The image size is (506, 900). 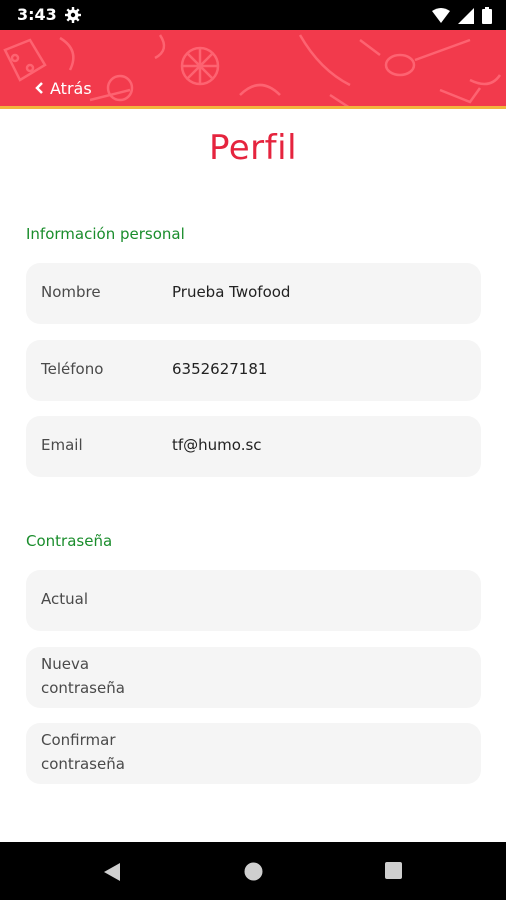 I want to click on back-button: Atrás, so click(x=63, y=88).